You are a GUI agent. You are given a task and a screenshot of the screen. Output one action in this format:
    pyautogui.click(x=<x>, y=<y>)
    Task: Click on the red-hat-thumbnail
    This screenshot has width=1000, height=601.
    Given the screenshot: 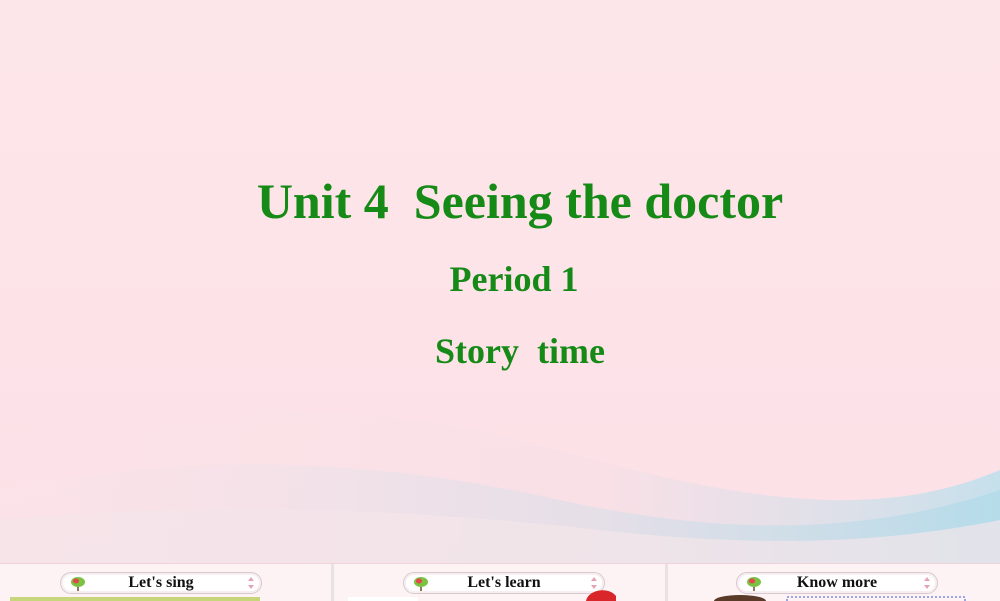 What is the action you would take?
    pyautogui.click(x=601, y=595)
    